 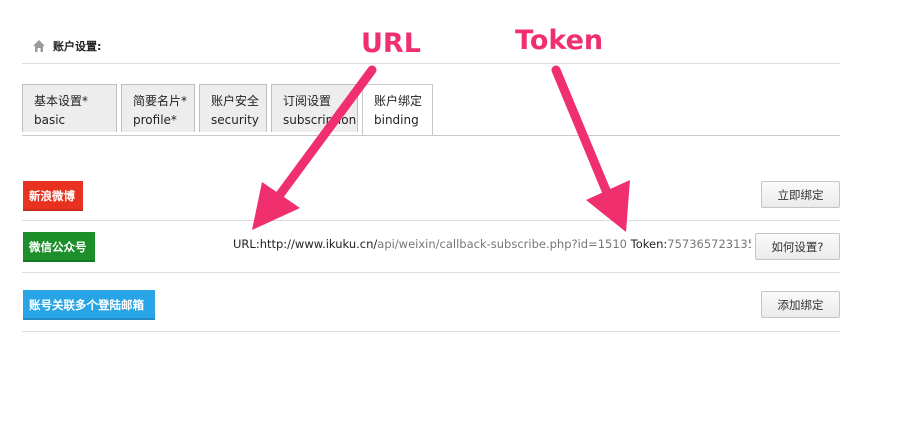 What do you see at coordinates (431, 63) in the screenshot?
I see `header-divider` at bounding box center [431, 63].